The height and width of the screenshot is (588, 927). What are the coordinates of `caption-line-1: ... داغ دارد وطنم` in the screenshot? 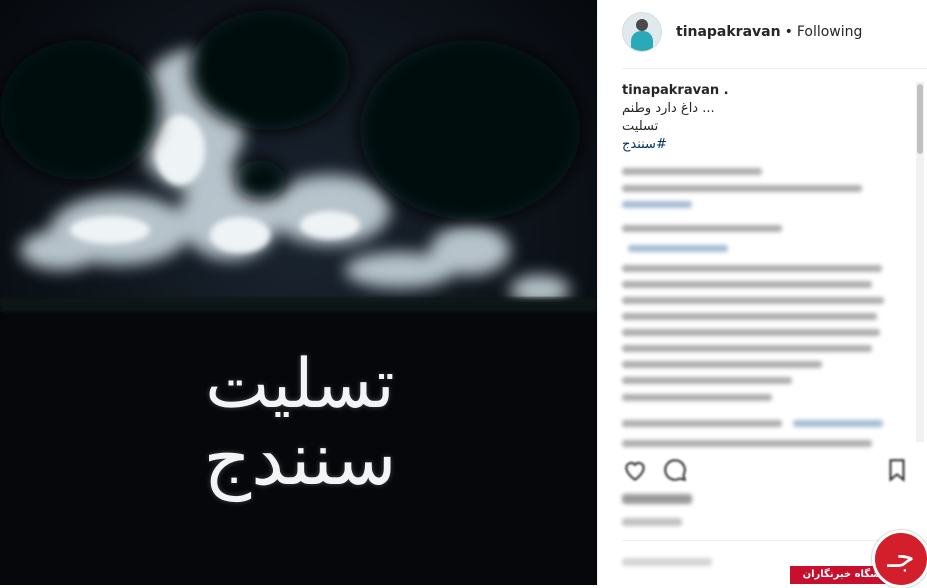 It's located at (668, 108).